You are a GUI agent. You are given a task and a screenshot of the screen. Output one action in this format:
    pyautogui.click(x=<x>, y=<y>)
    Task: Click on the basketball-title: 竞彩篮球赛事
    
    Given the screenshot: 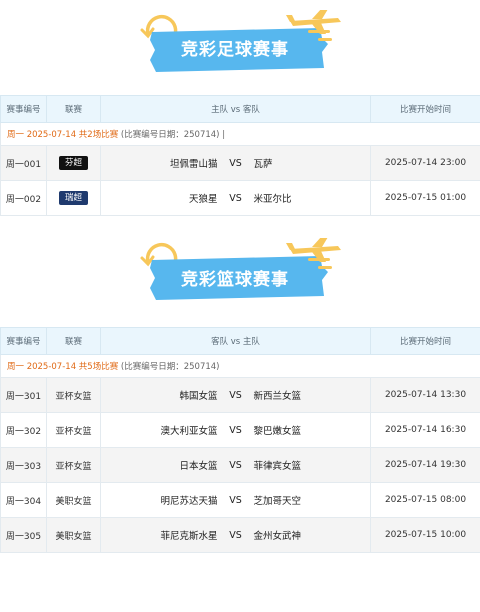 What is the action you would take?
    pyautogui.click(x=235, y=280)
    